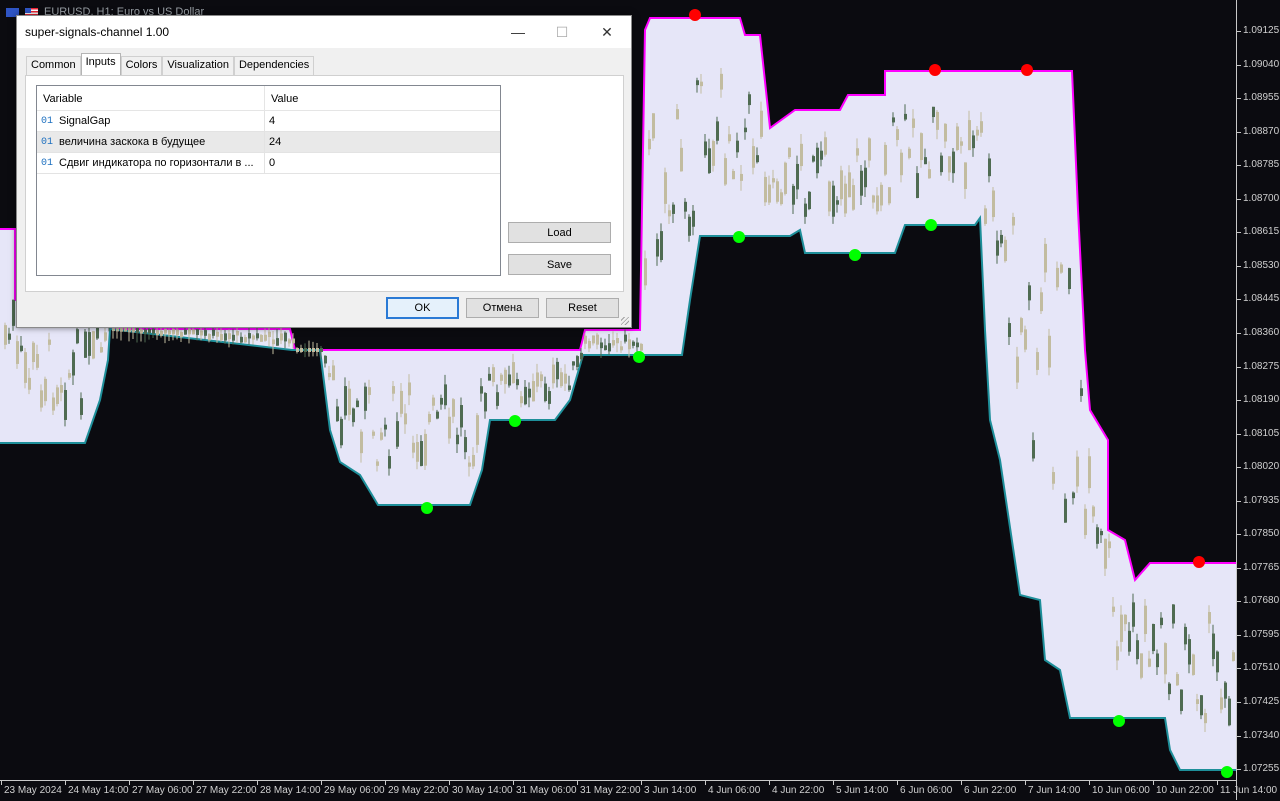 This screenshot has width=1280, height=801. What do you see at coordinates (53, 65) in the screenshot?
I see `tab-common: Common` at bounding box center [53, 65].